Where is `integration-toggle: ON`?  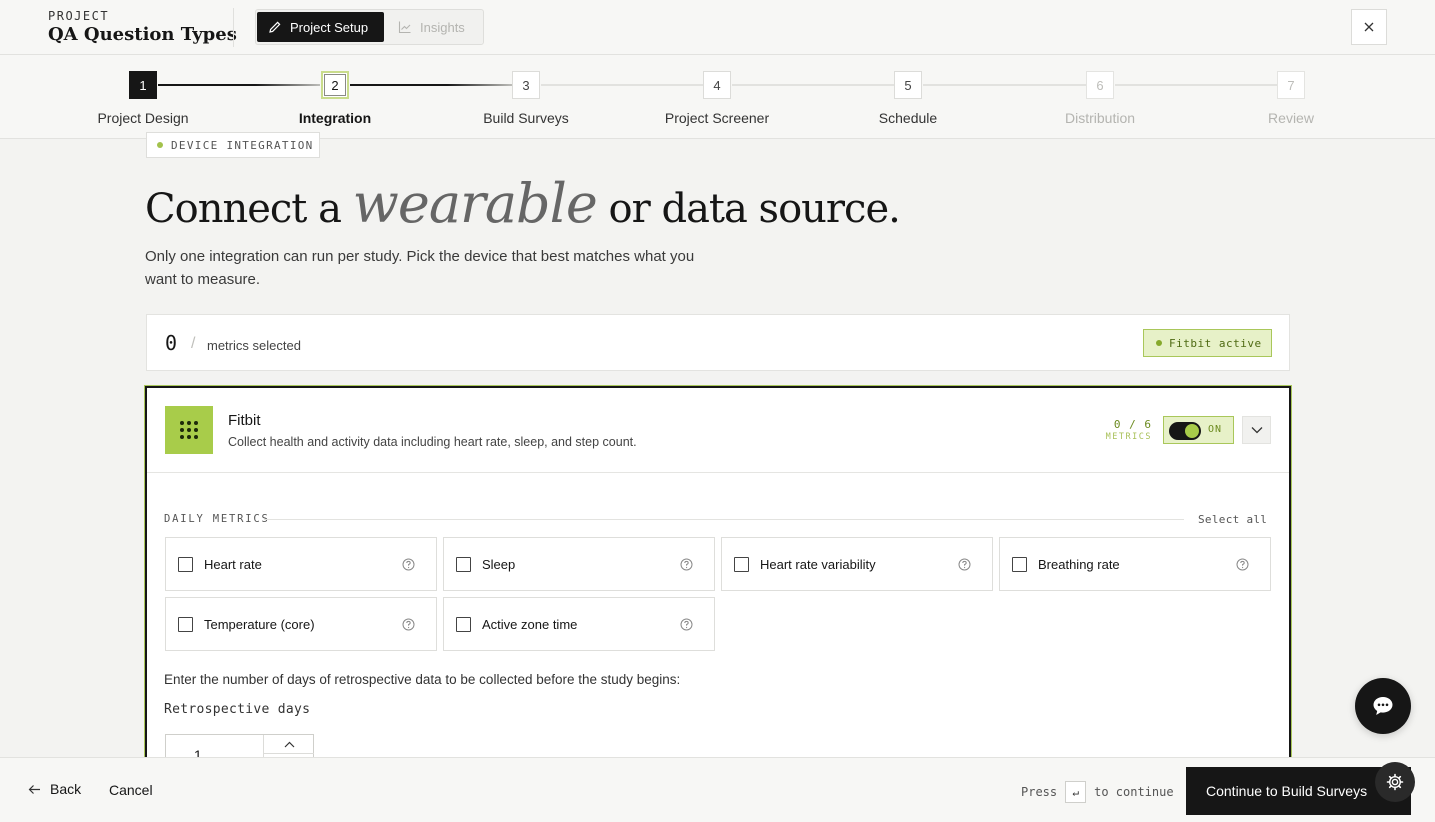 integration-toggle: ON is located at coordinates (1198, 430).